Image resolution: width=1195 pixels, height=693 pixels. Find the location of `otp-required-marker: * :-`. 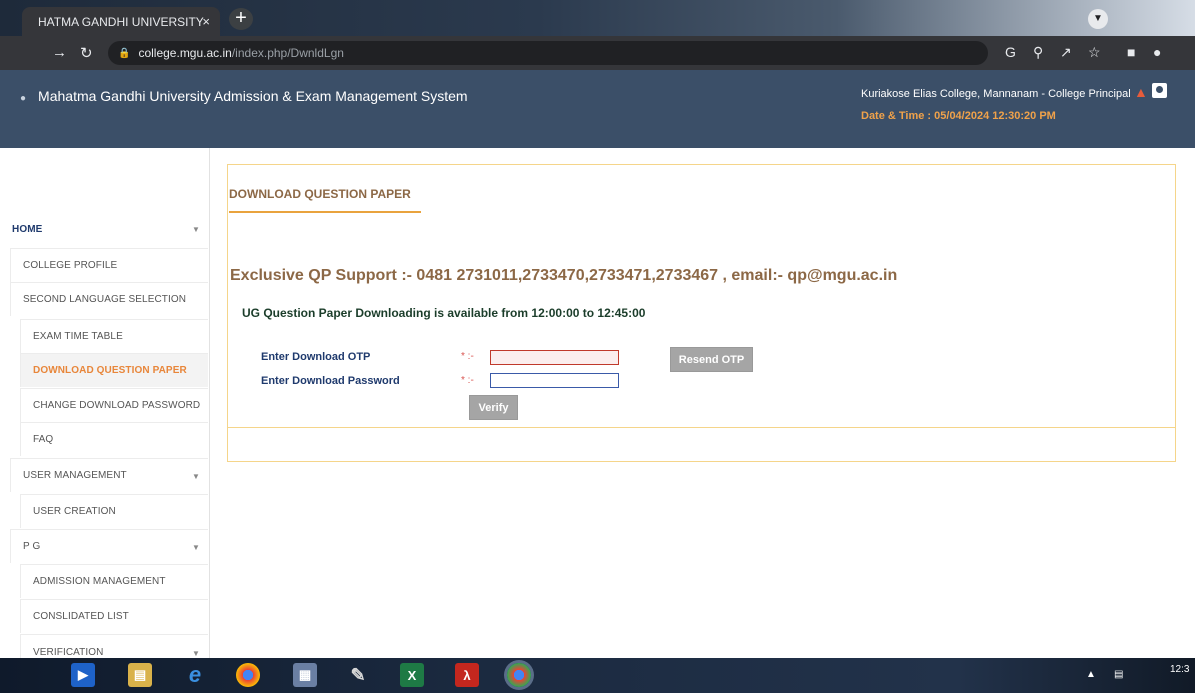

otp-required-marker: * :- is located at coordinates (467, 356).